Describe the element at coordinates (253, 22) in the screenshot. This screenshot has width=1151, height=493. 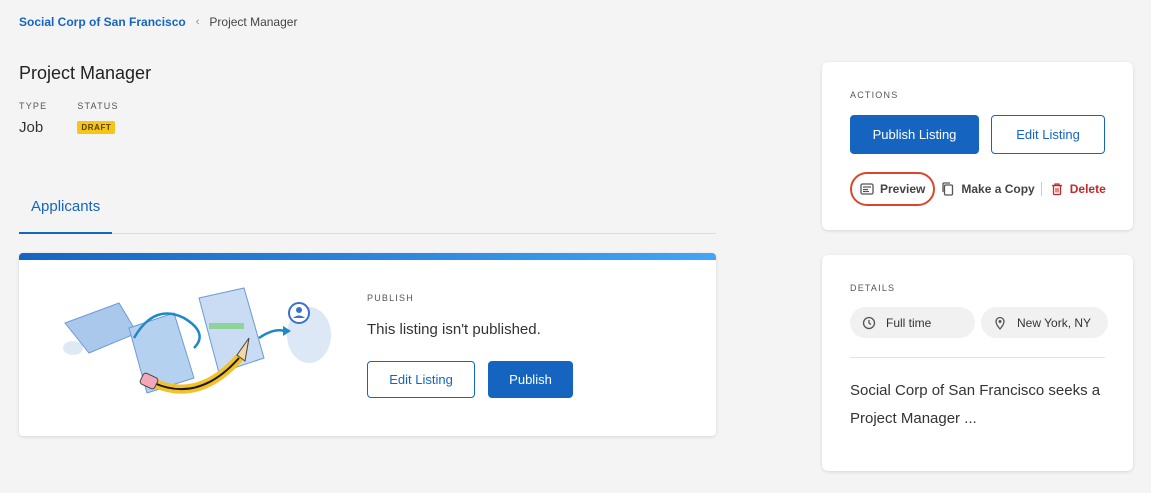
I see `breadcrumb-current: Project Manager` at that location.